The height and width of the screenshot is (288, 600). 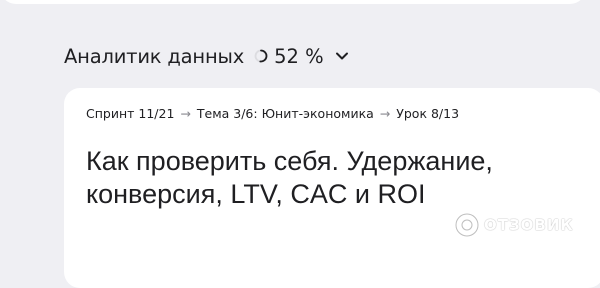 I want to click on course-title: Аналитик данных, so click(x=154, y=56).